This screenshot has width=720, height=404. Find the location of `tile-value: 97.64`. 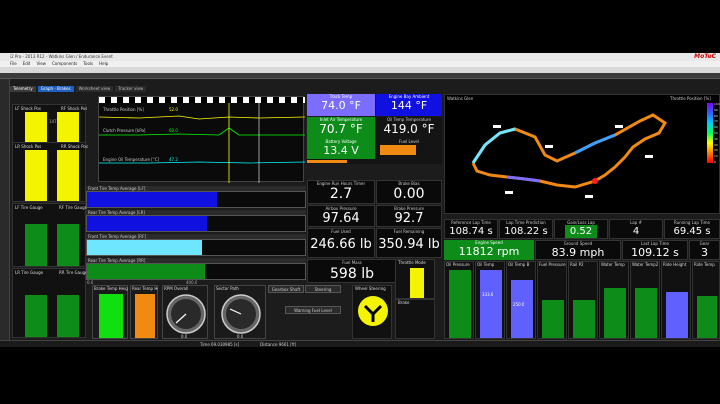

tile-value: 97.64 is located at coordinates (341, 218).